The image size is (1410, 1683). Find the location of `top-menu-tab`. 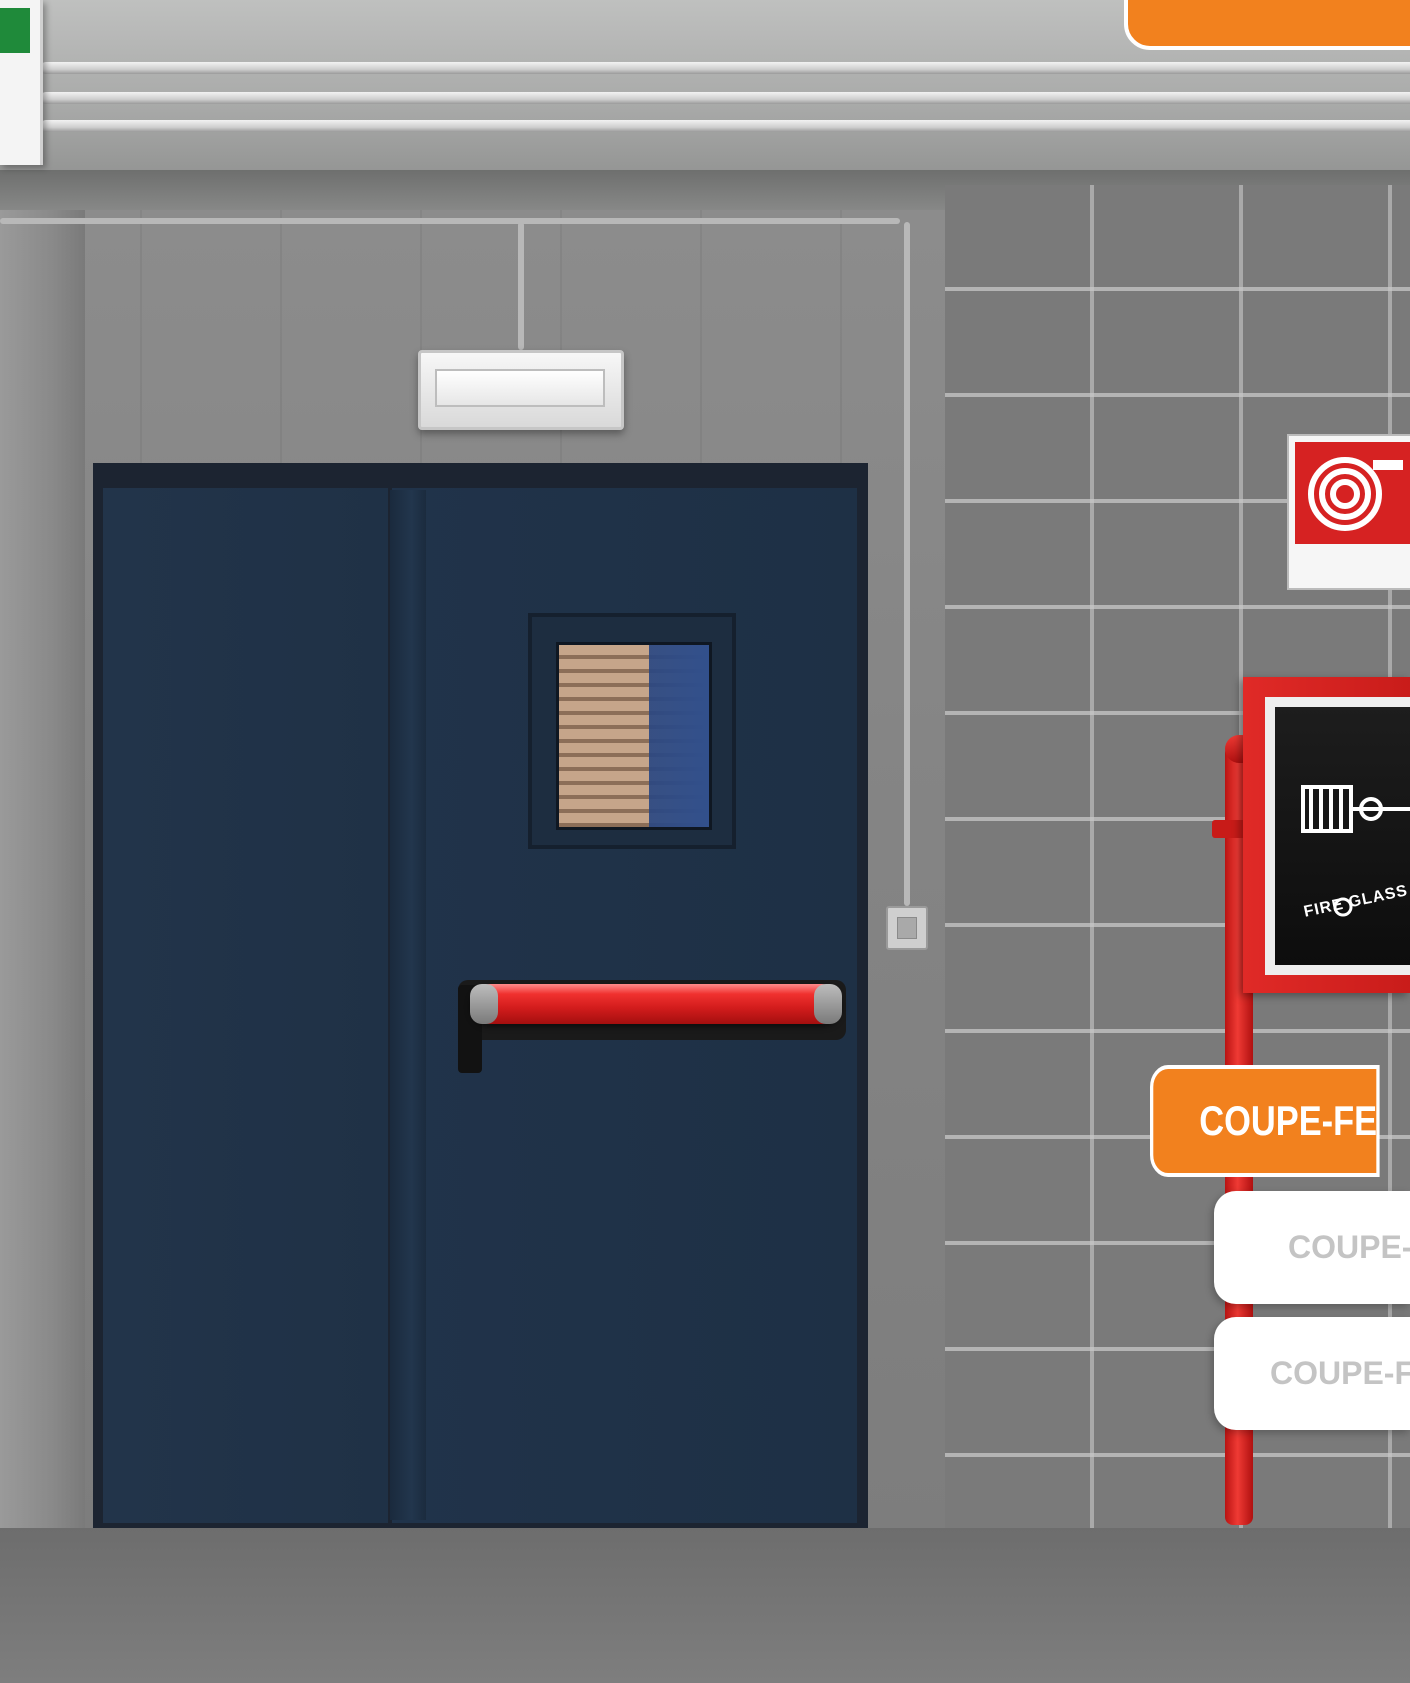

top-menu-tab is located at coordinates (1267, 25).